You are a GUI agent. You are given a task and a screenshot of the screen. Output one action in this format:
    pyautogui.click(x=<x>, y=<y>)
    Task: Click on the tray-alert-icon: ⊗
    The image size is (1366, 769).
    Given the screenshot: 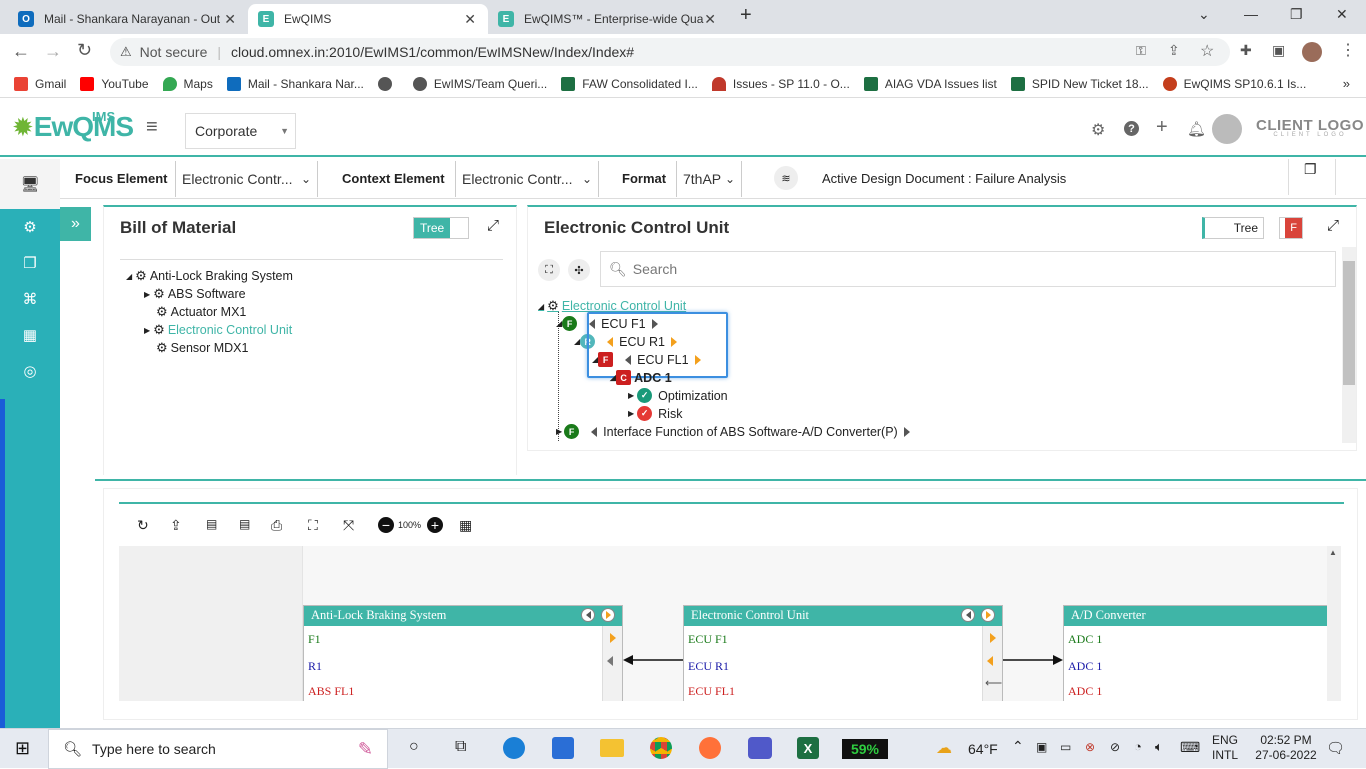 What is the action you would take?
    pyautogui.click(x=1090, y=747)
    